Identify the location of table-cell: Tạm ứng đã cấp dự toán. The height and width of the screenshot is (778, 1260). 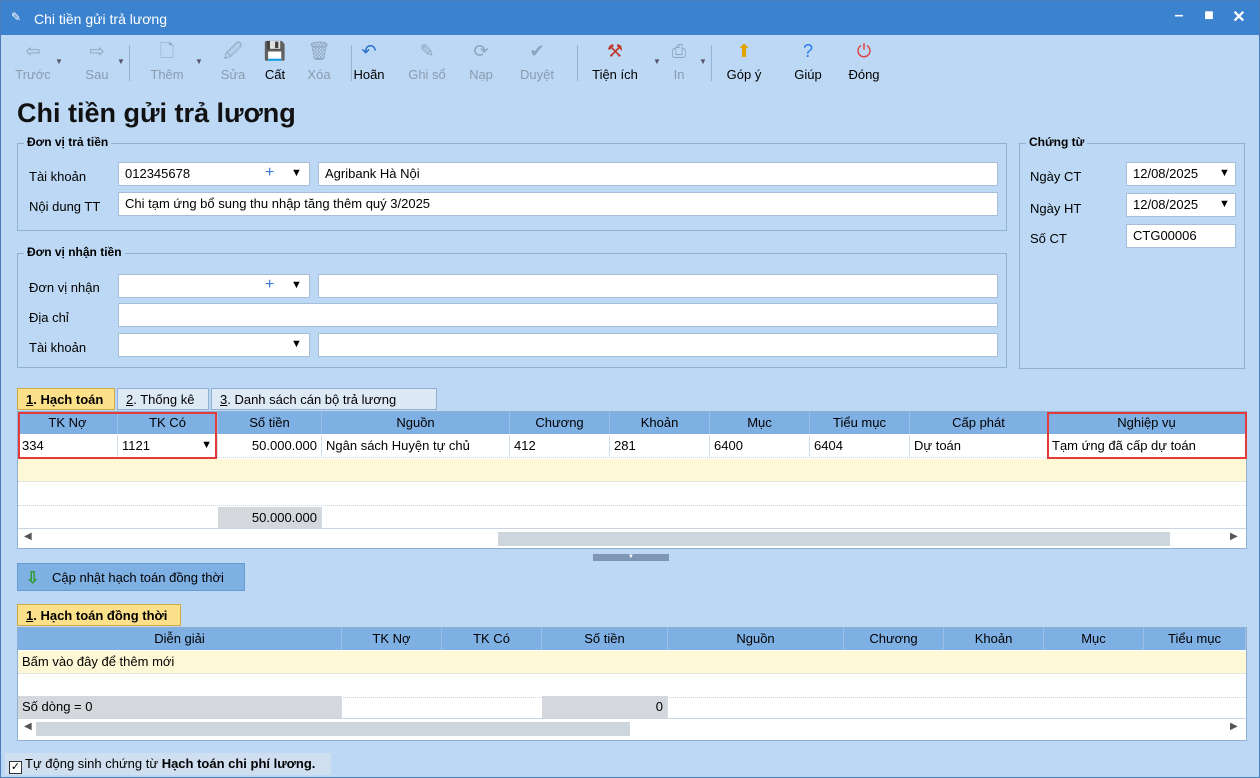
(1147, 446).